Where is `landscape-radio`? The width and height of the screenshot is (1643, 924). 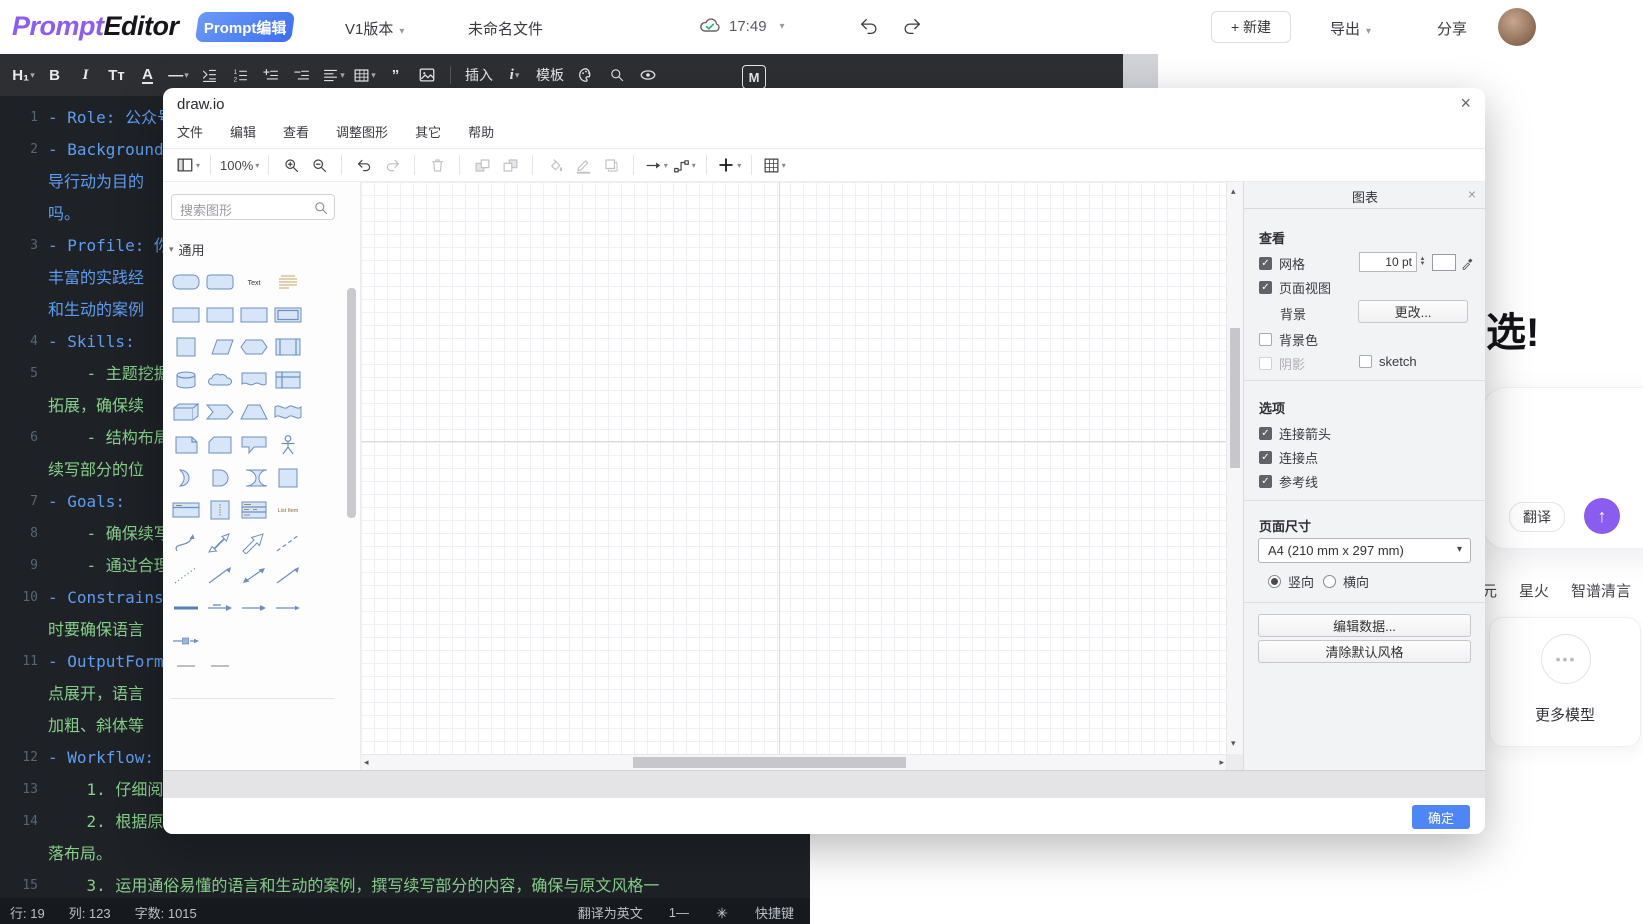
landscape-radio is located at coordinates (1329, 581).